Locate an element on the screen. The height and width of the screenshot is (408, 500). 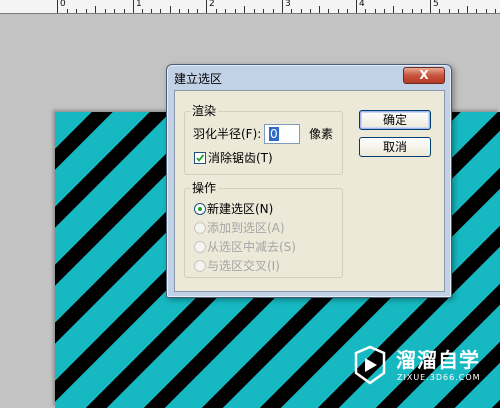
ruler-label: 1 is located at coordinates (139, 4).